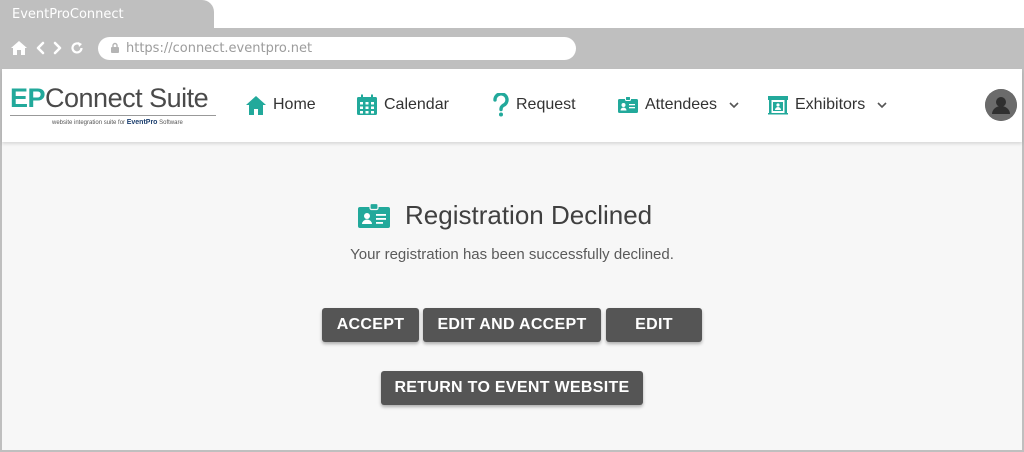 Image resolution: width=1024 pixels, height=452 pixels. What do you see at coordinates (529, 215) in the screenshot?
I see `page-title: Registration Declined` at bounding box center [529, 215].